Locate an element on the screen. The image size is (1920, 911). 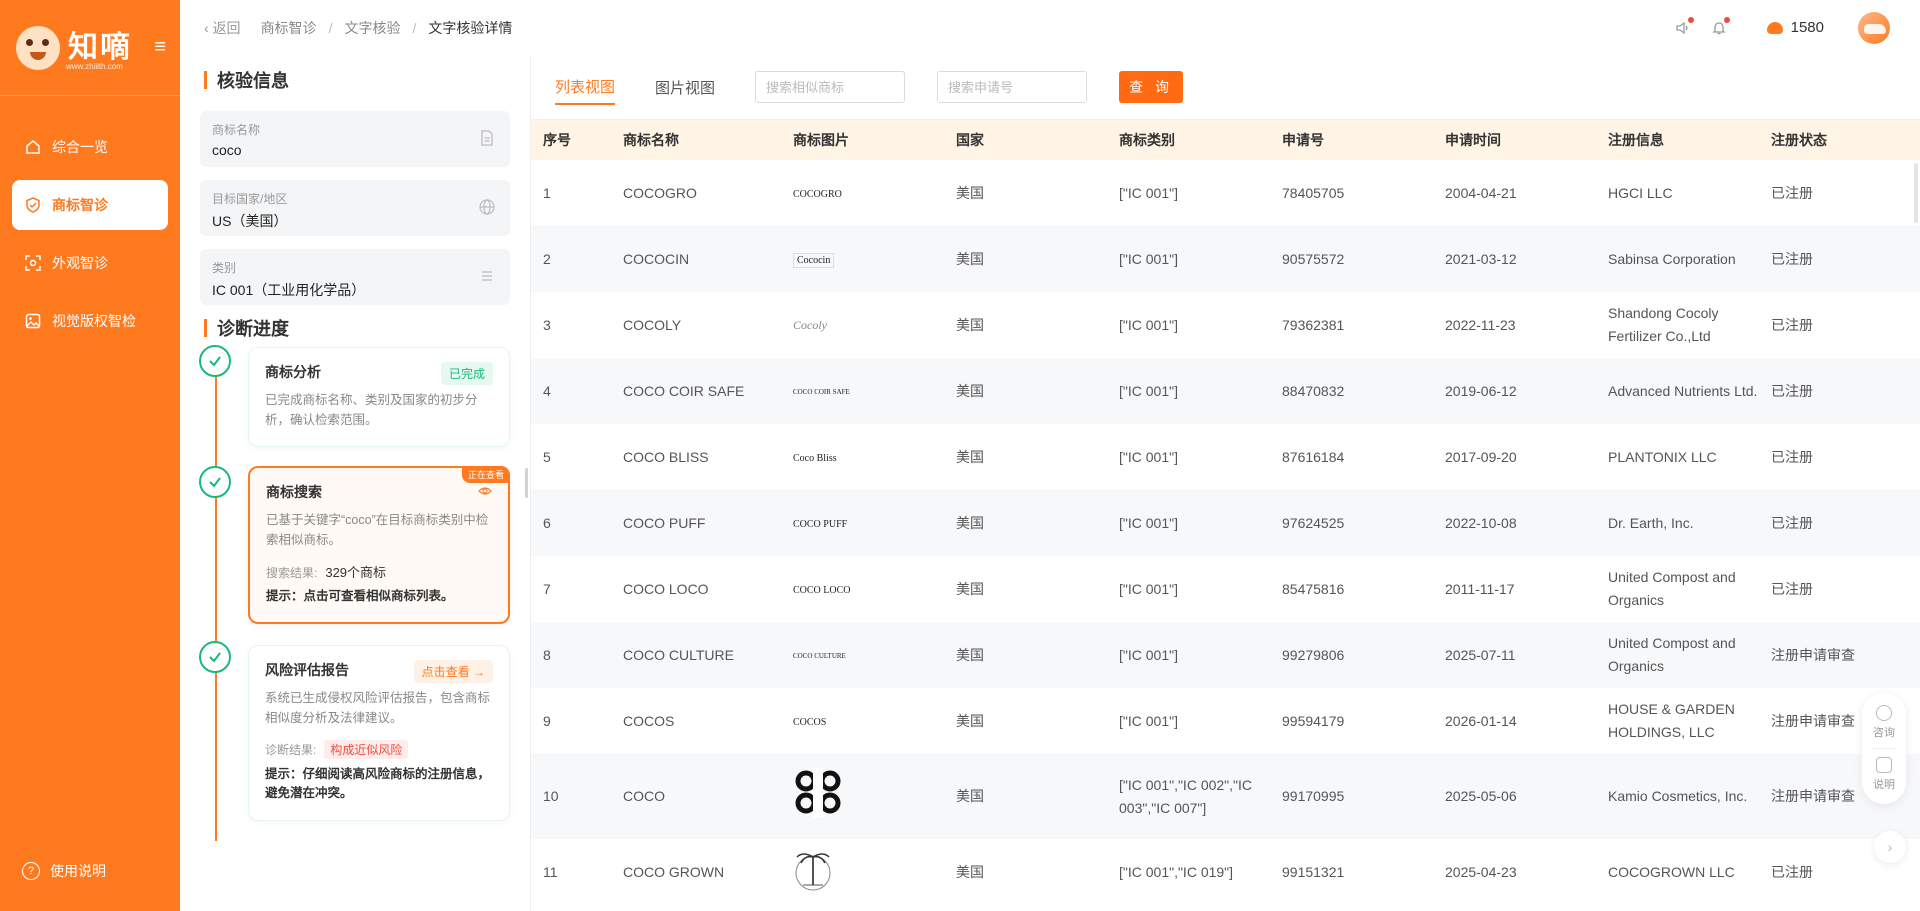
step-tip: 提示：点击可查看相似商标列表。 is located at coordinates (360, 596).